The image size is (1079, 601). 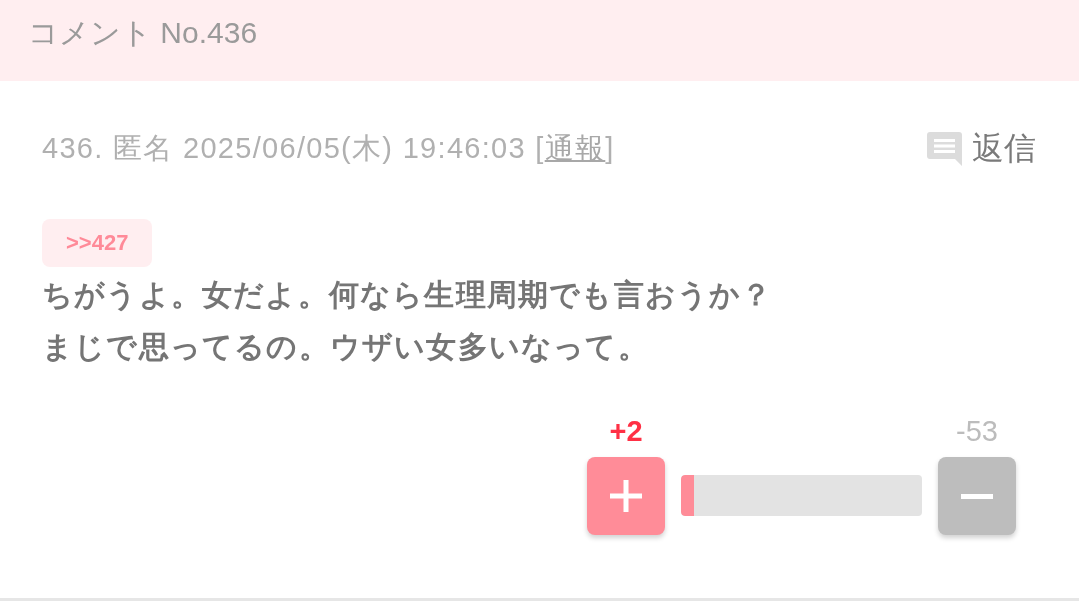 What do you see at coordinates (626, 431) in the screenshot?
I see `plus-vote-count: +2` at bounding box center [626, 431].